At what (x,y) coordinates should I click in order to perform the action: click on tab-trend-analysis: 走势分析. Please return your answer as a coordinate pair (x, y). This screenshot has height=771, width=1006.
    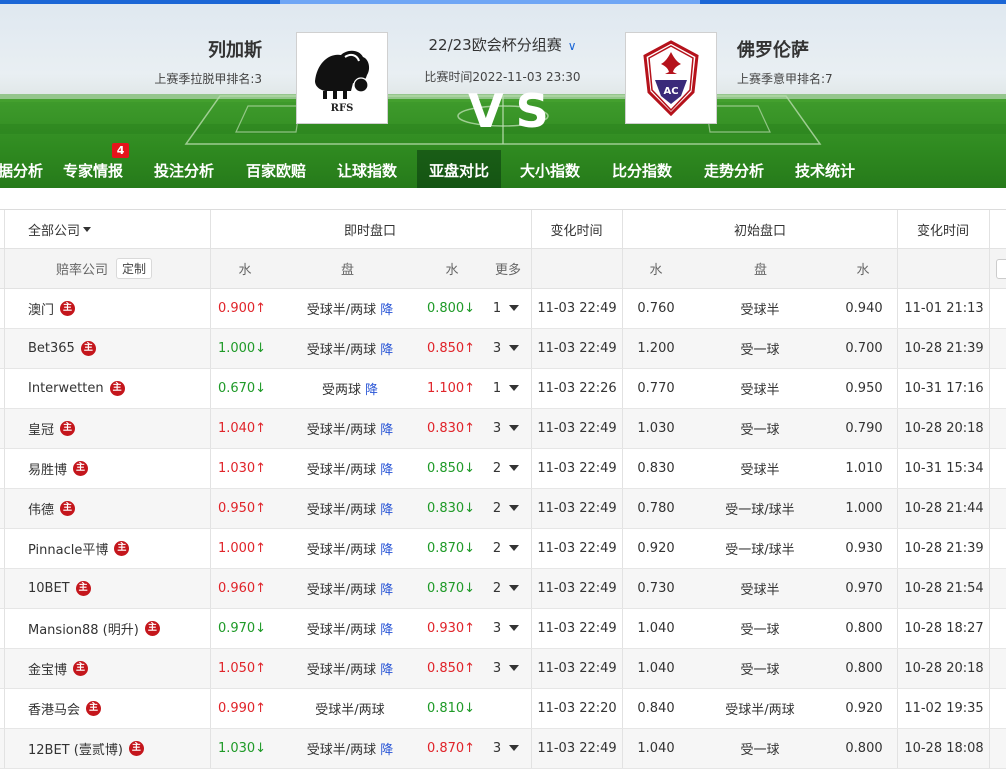
    Looking at the image, I should click on (734, 169).